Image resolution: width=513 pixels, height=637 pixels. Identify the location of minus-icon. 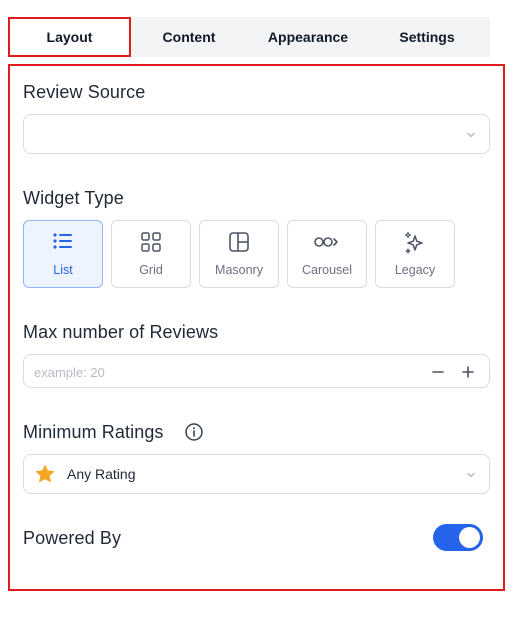
(438, 372).